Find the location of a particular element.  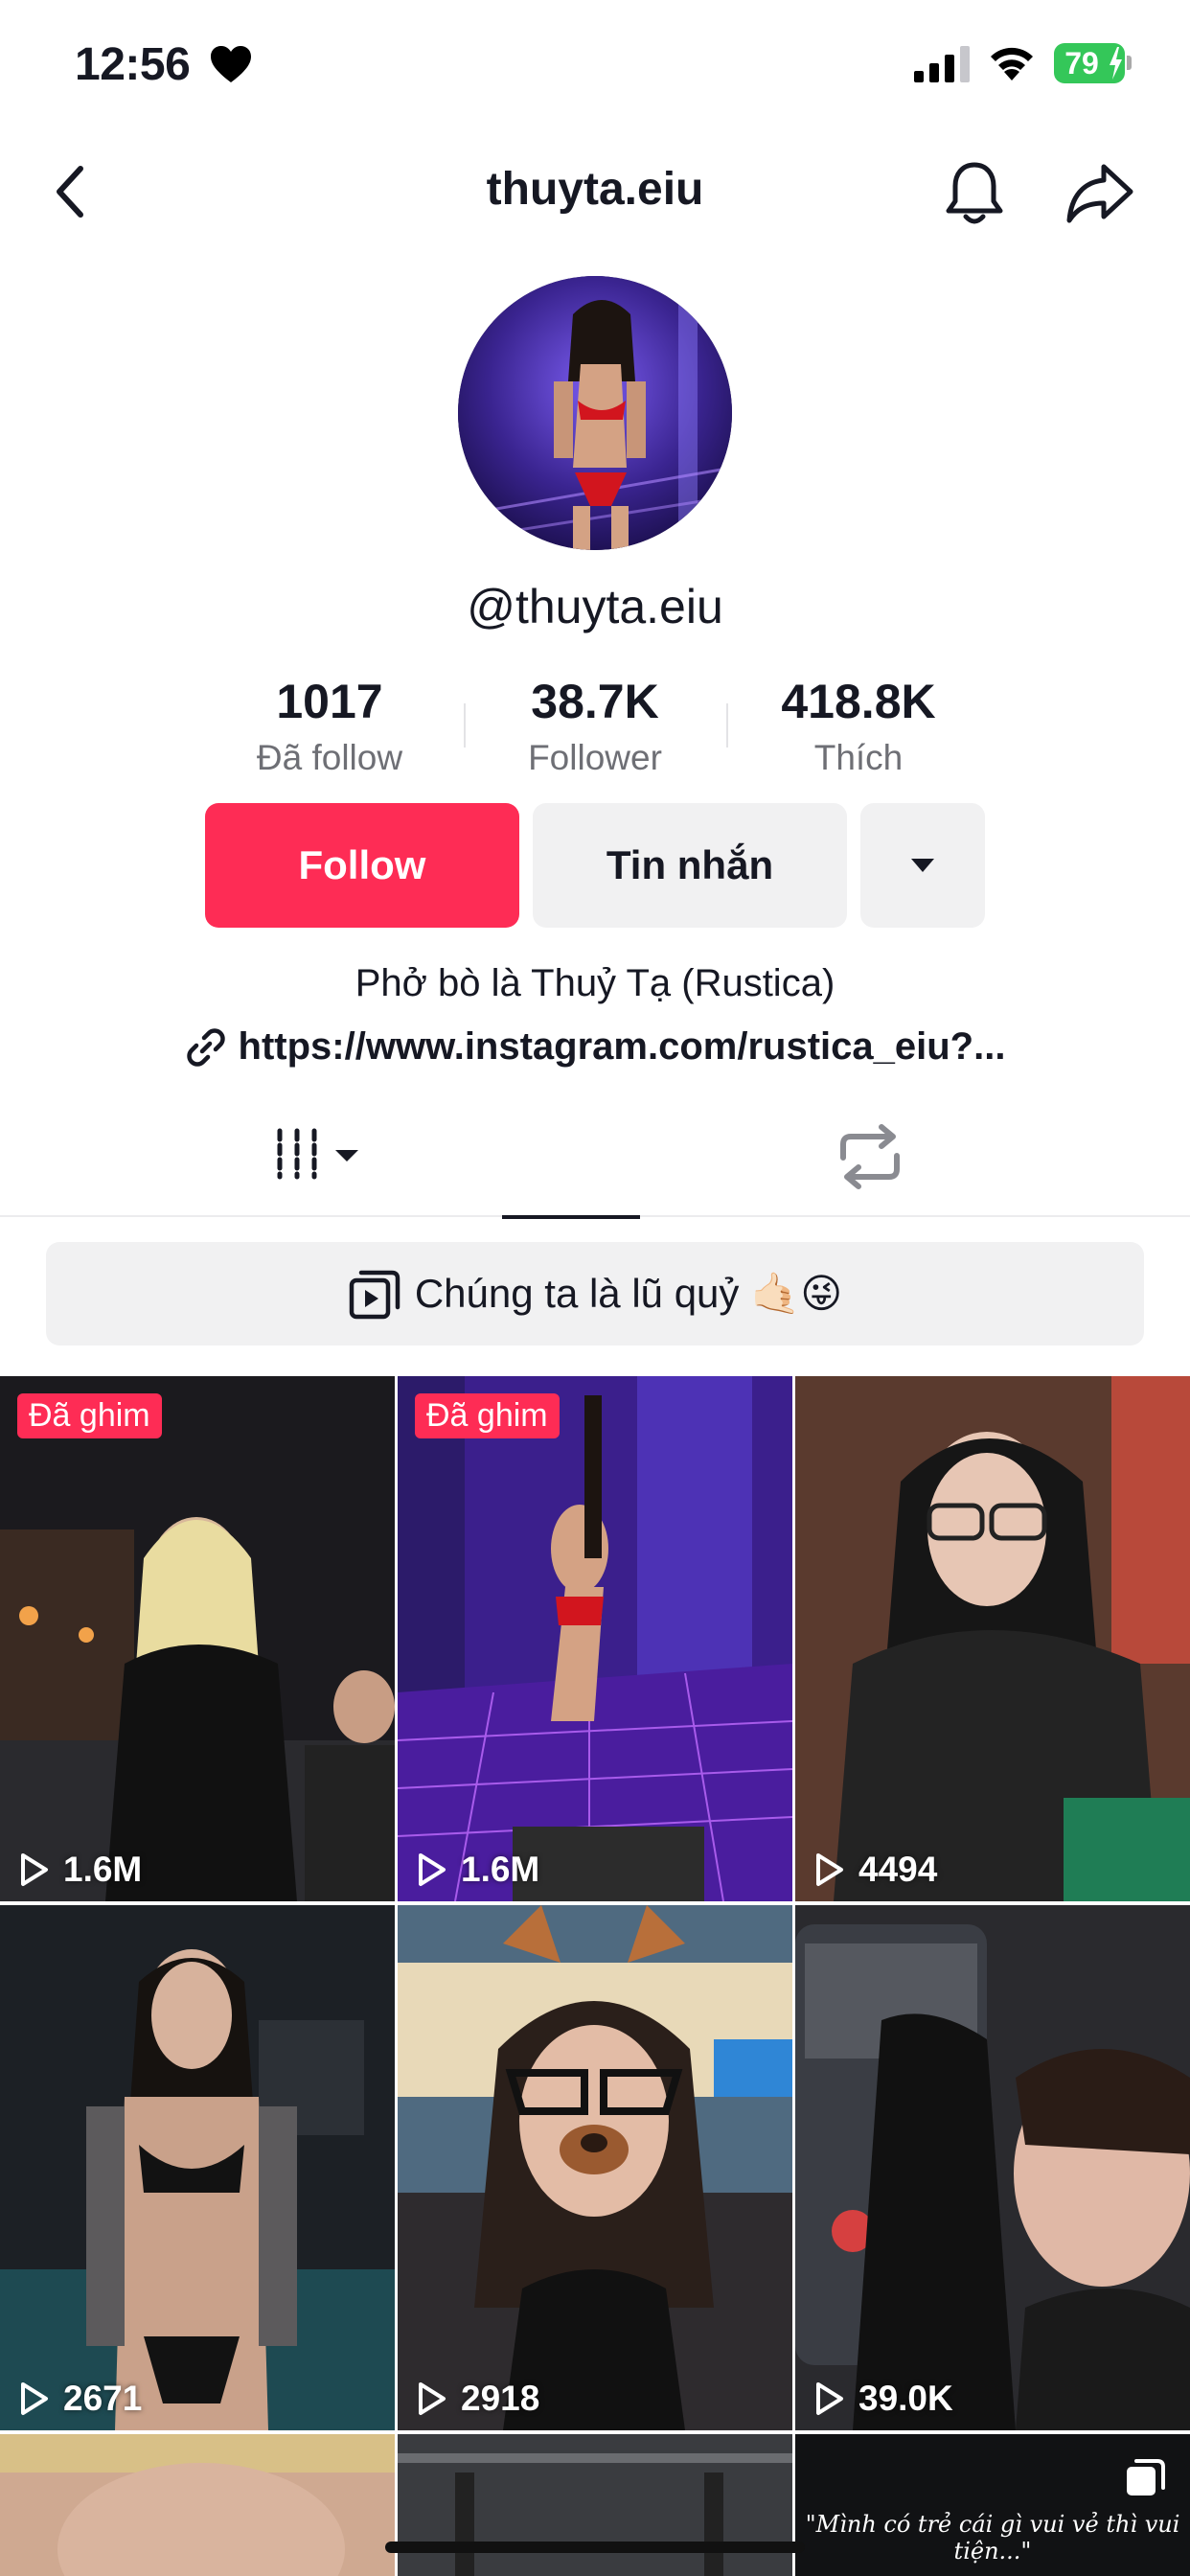

cellular-signal-icon is located at coordinates (942, 64).